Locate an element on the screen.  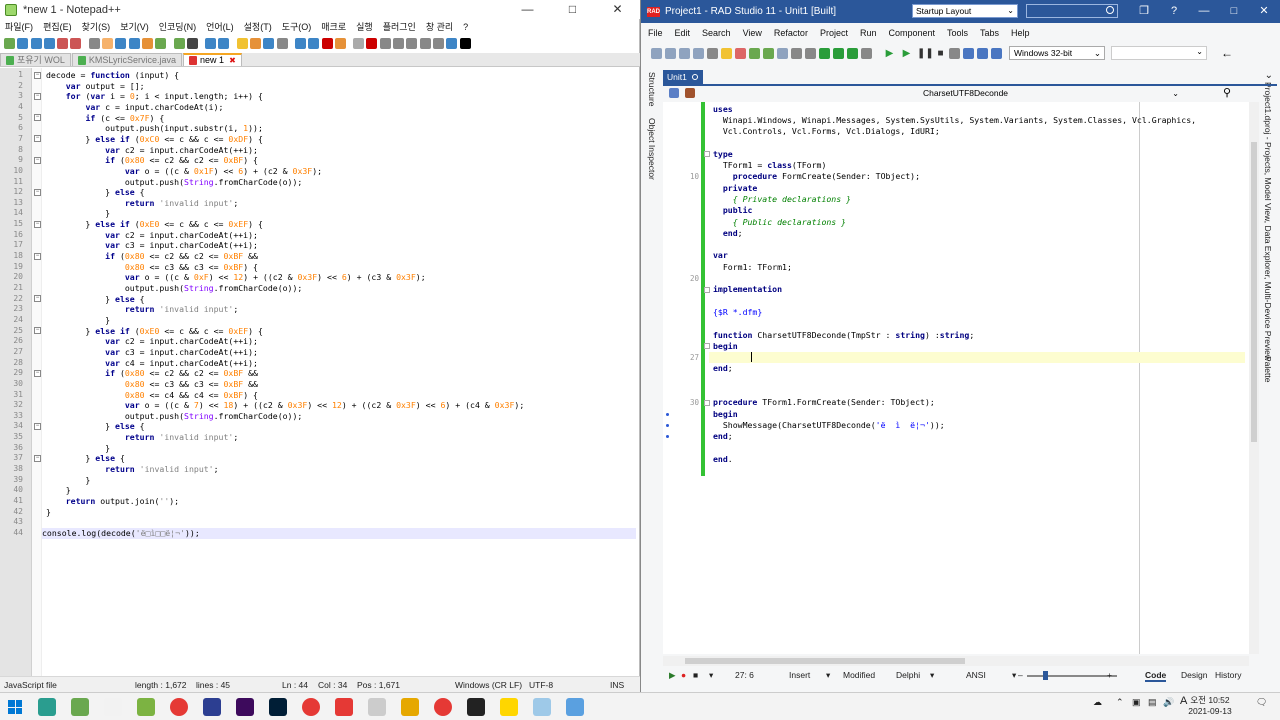
after-effects-app-icon is located at coordinates (212, 707).